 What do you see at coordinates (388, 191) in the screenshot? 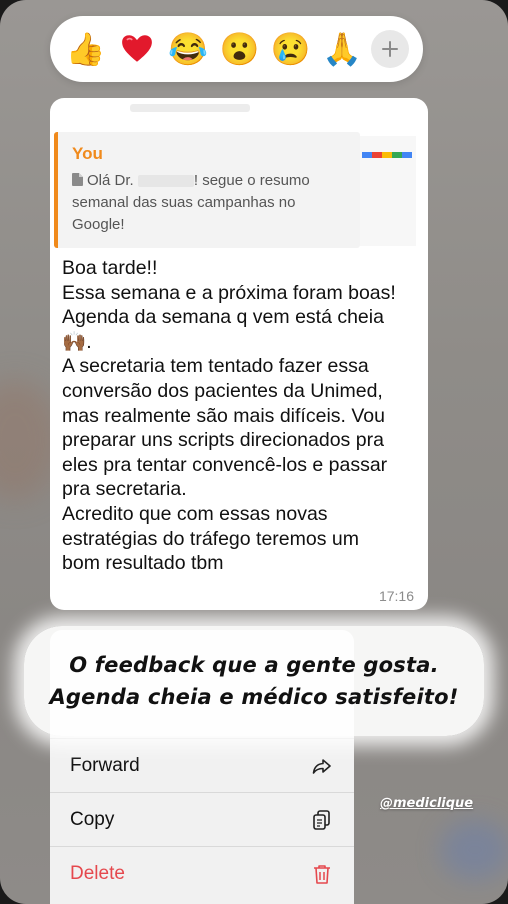
I see `quote-thumbnail` at bounding box center [388, 191].